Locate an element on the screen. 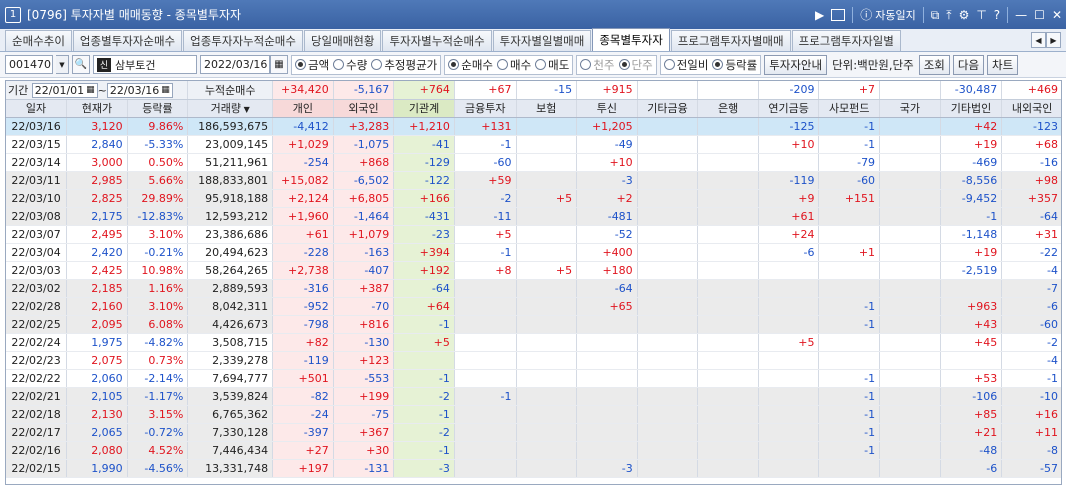  radio-buy: 매수 is located at coordinates (514, 65).